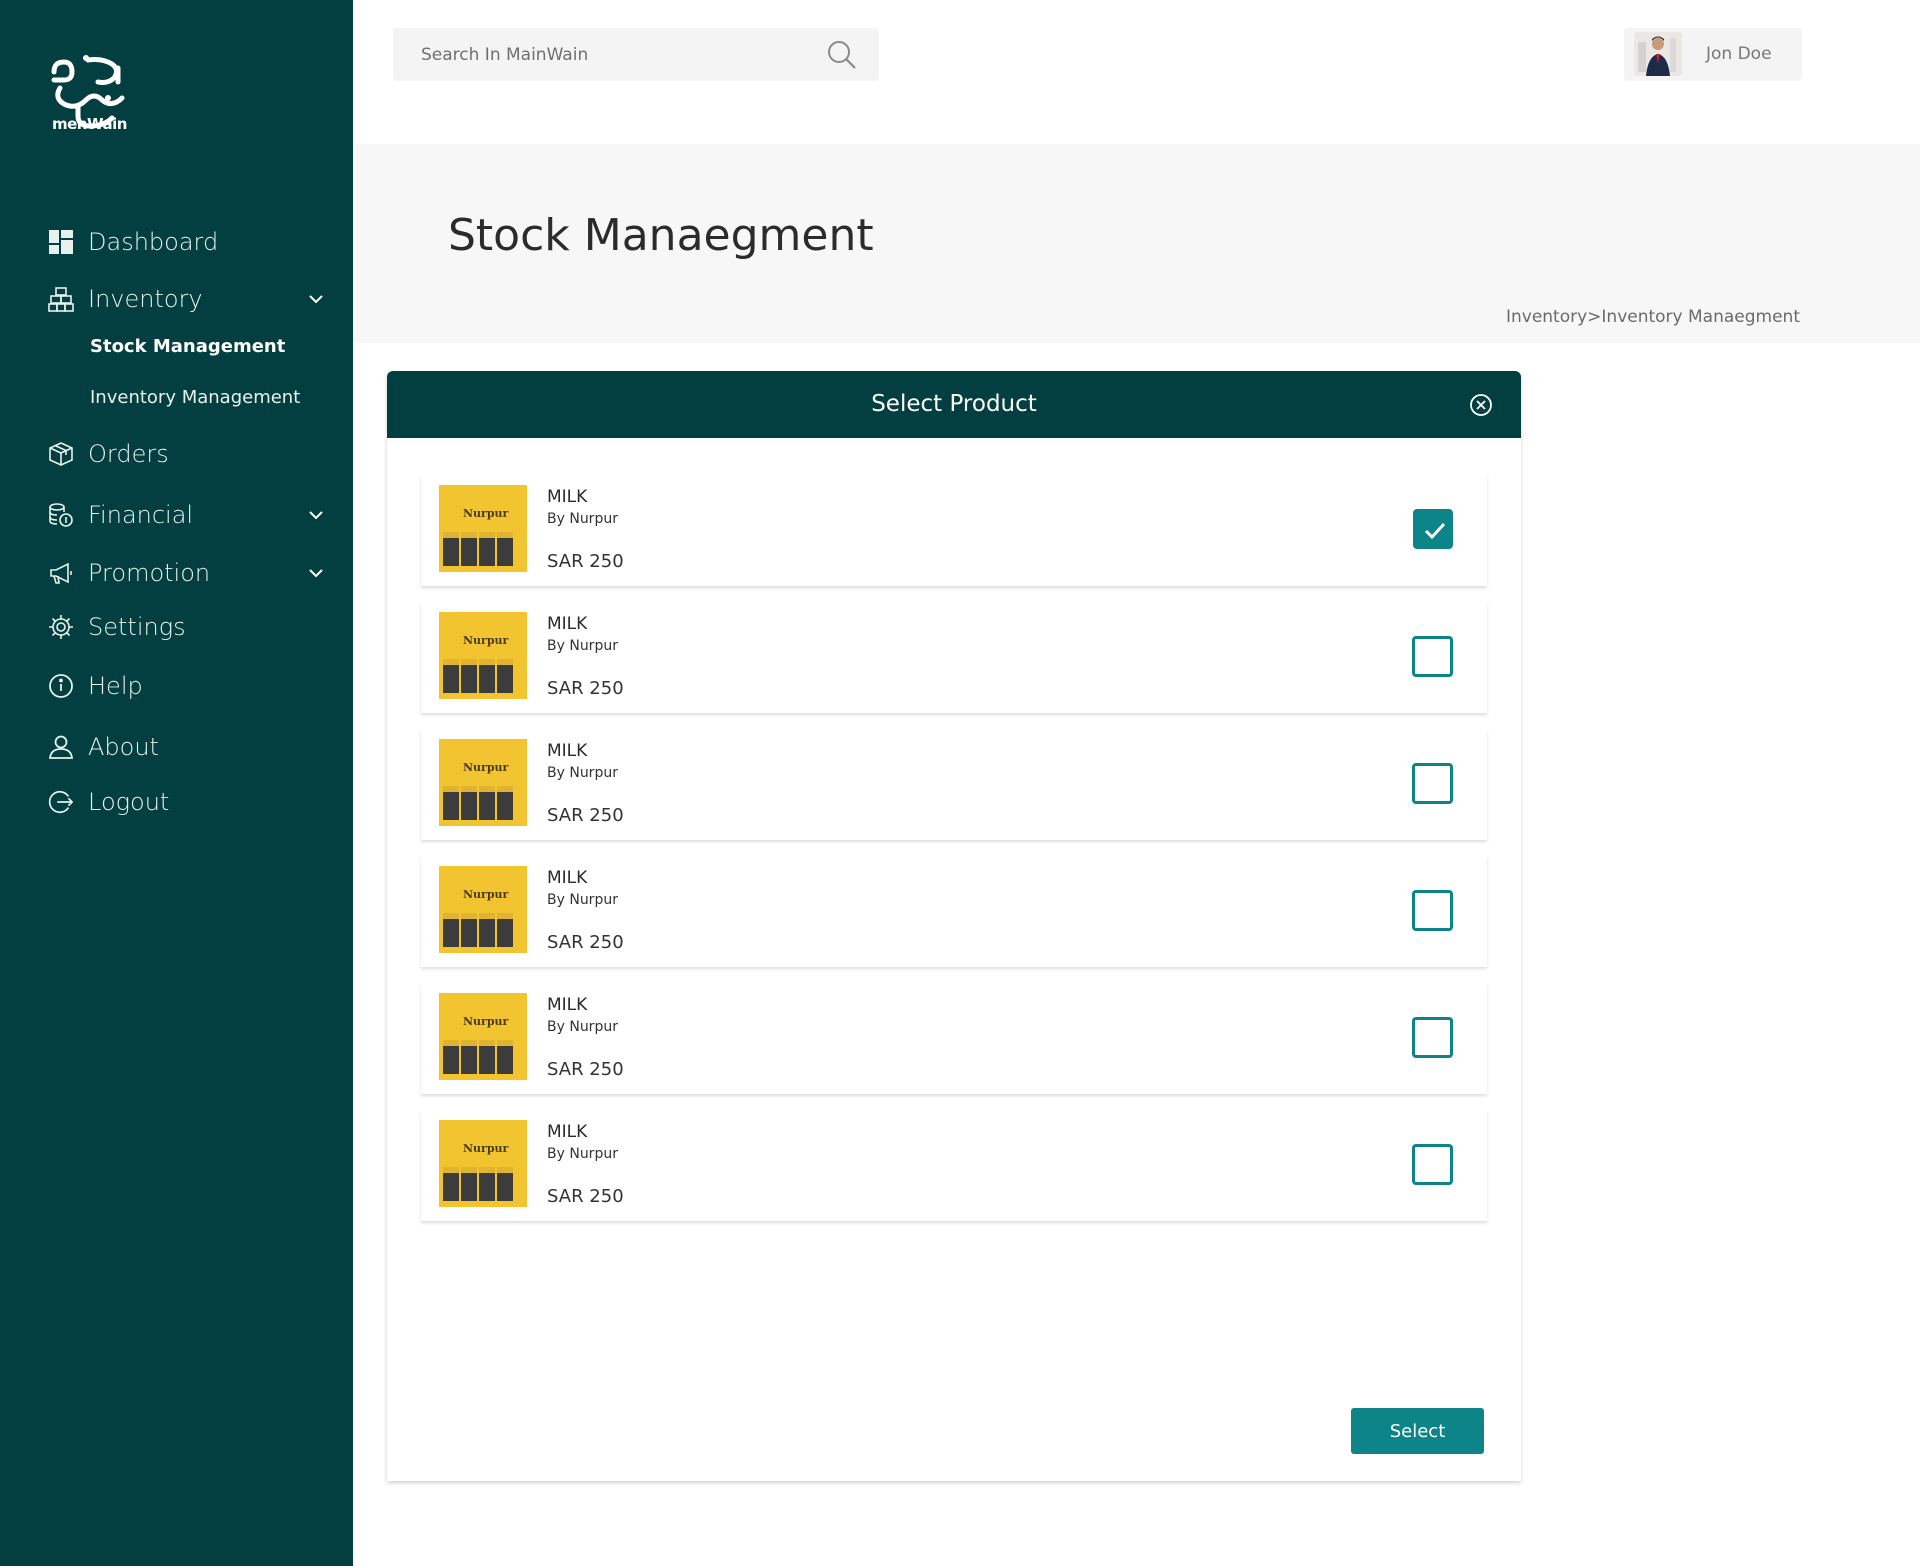 The width and height of the screenshot is (1920, 1566). I want to click on sidebar-subitem-stock-management: Stock Management, so click(187, 346).